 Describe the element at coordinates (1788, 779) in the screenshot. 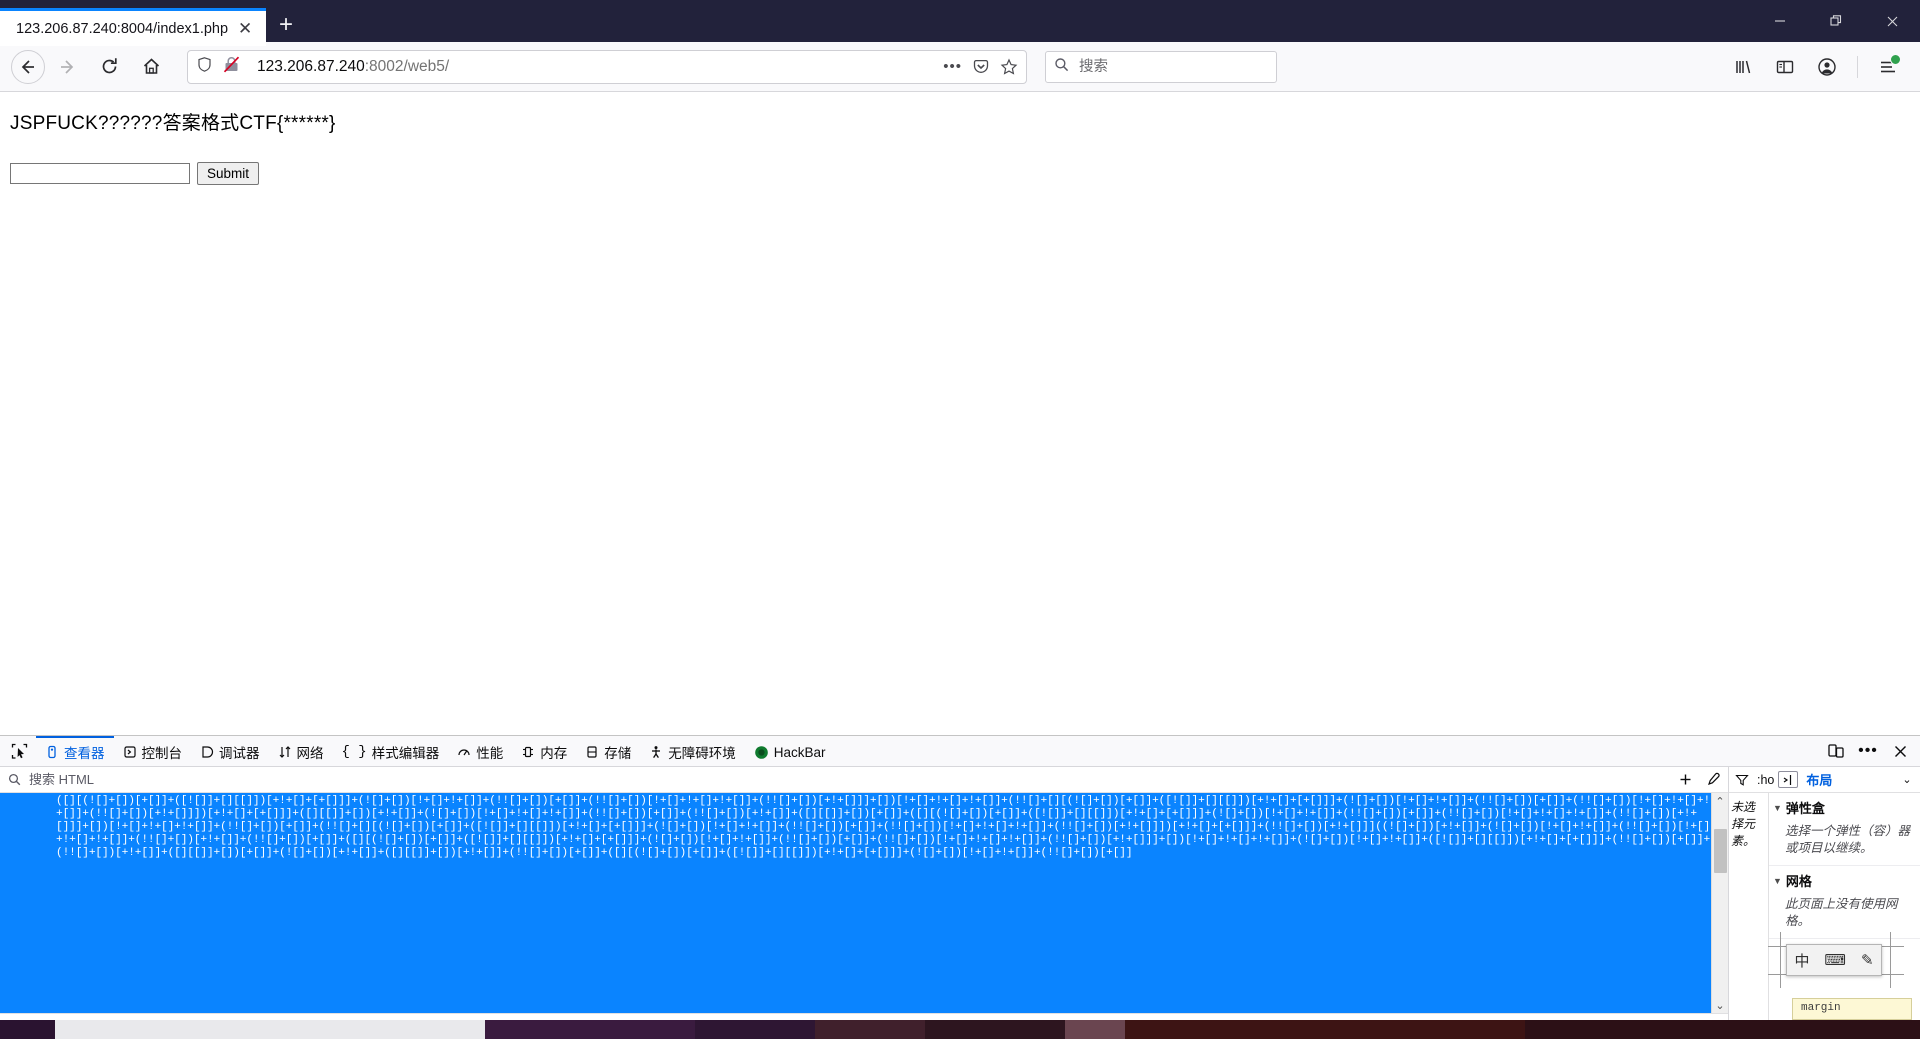

I see `expand-pane-icon` at that location.